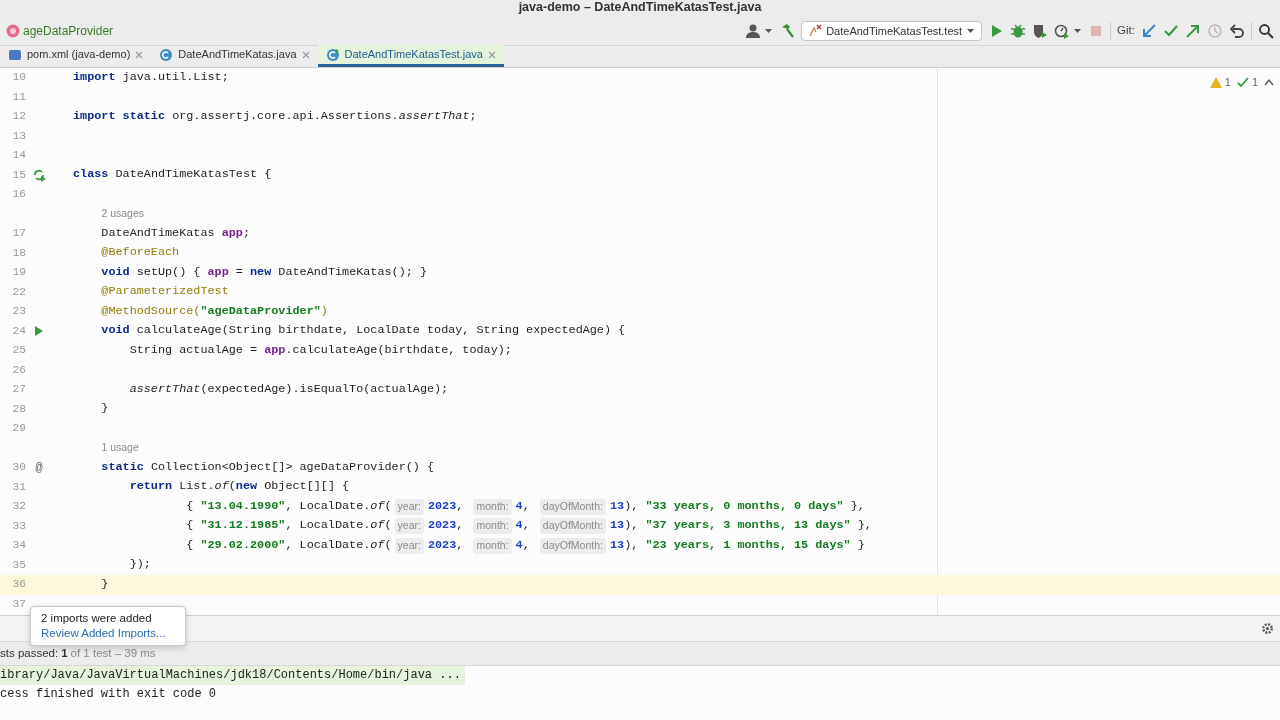 The height and width of the screenshot is (720, 1280). I want to click on code-text: Collection<Object[]> ageDataProvider() {, so click(292, 467).